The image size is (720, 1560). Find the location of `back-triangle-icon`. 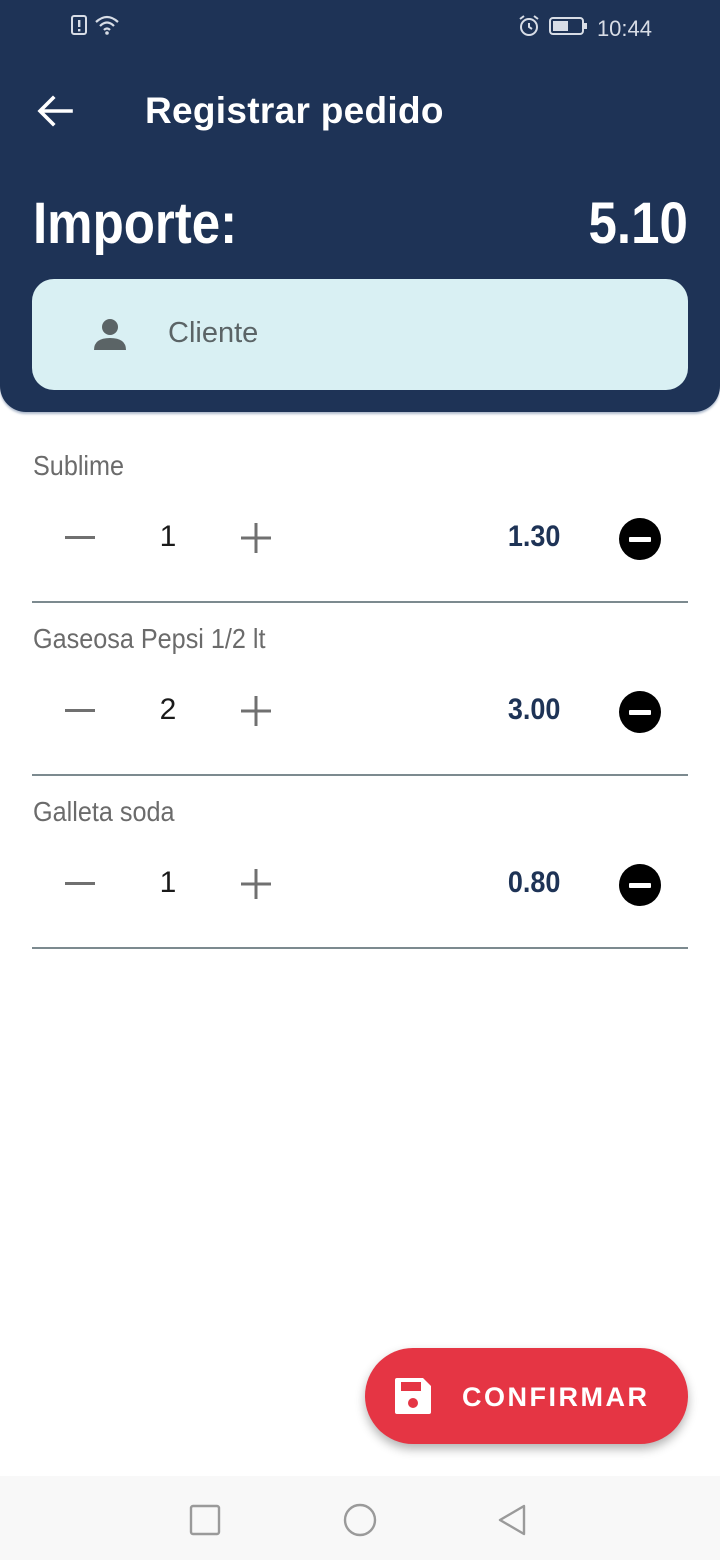

back-triangle-icon is located at coordinates (512, 1520).